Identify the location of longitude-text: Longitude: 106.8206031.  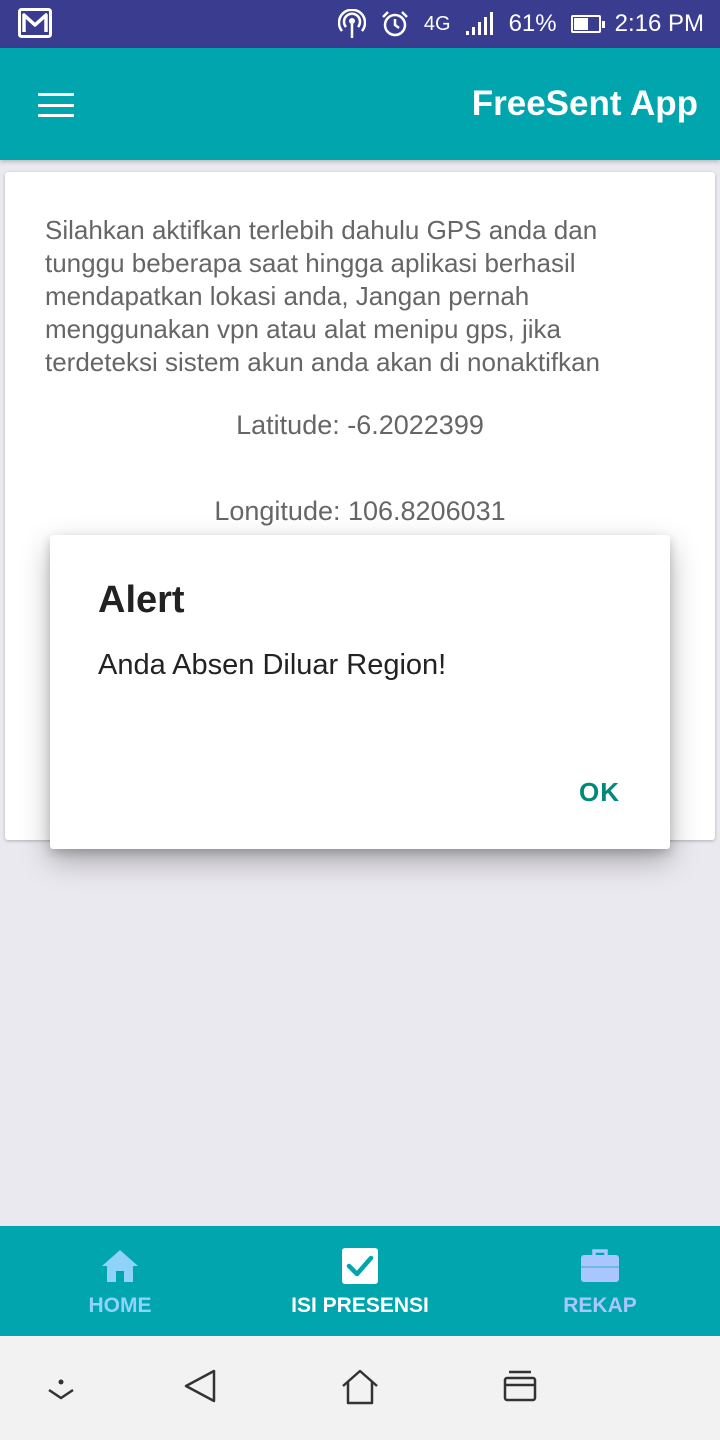
(360, 511).